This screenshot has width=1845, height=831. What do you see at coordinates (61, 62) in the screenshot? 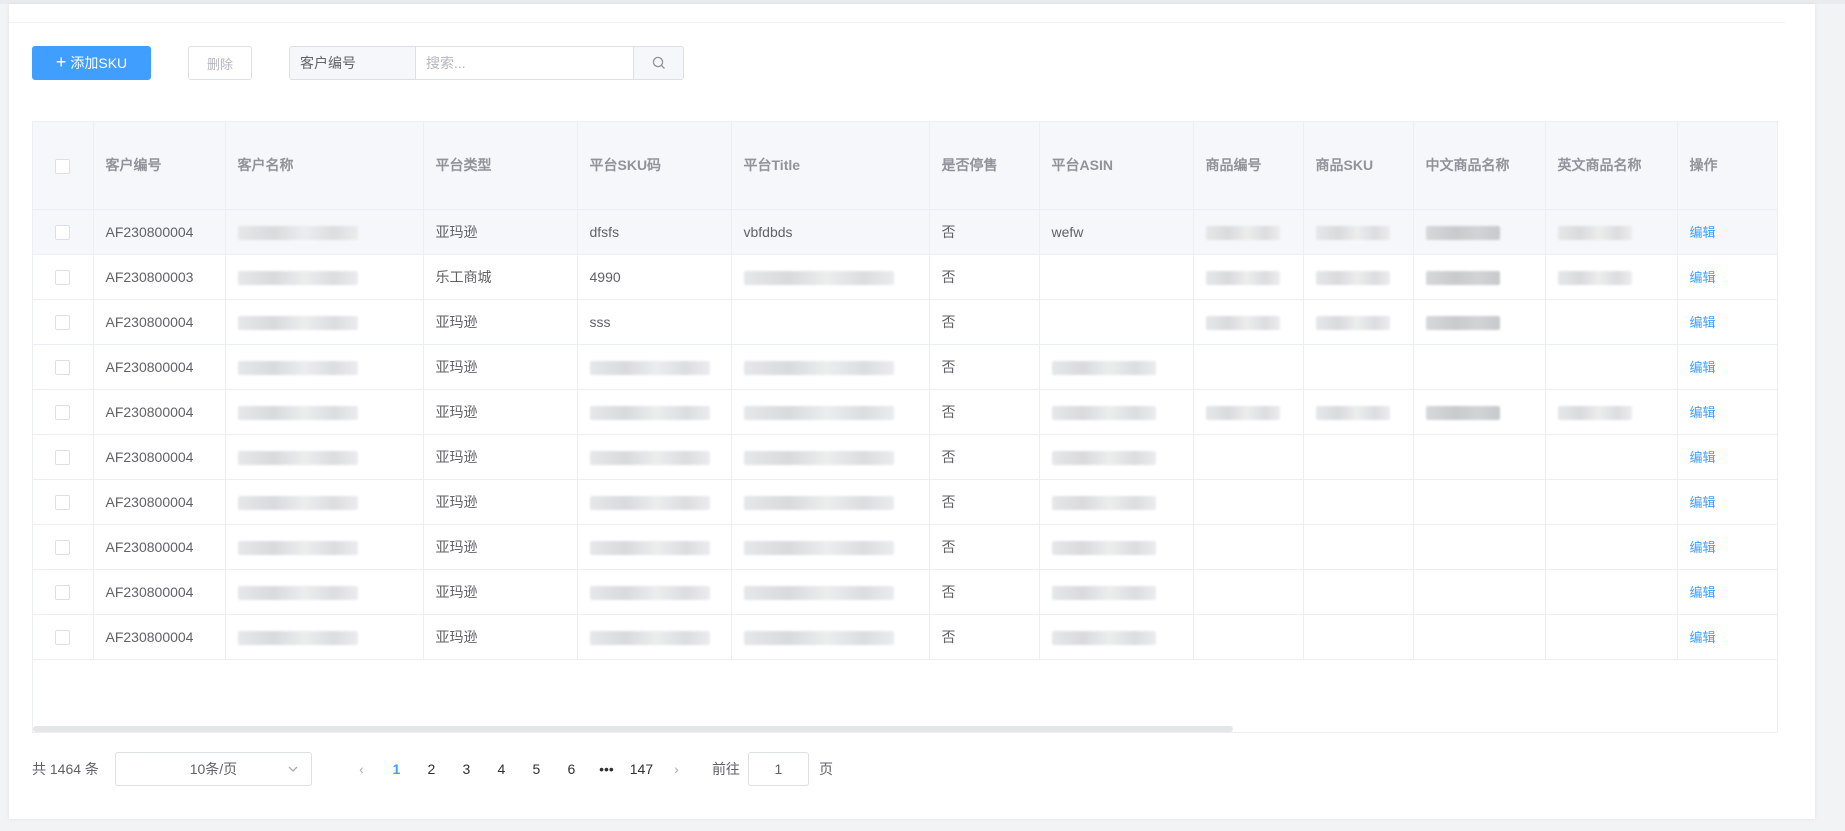
I see `plus-icon: +` at bounding box center [61, 62].